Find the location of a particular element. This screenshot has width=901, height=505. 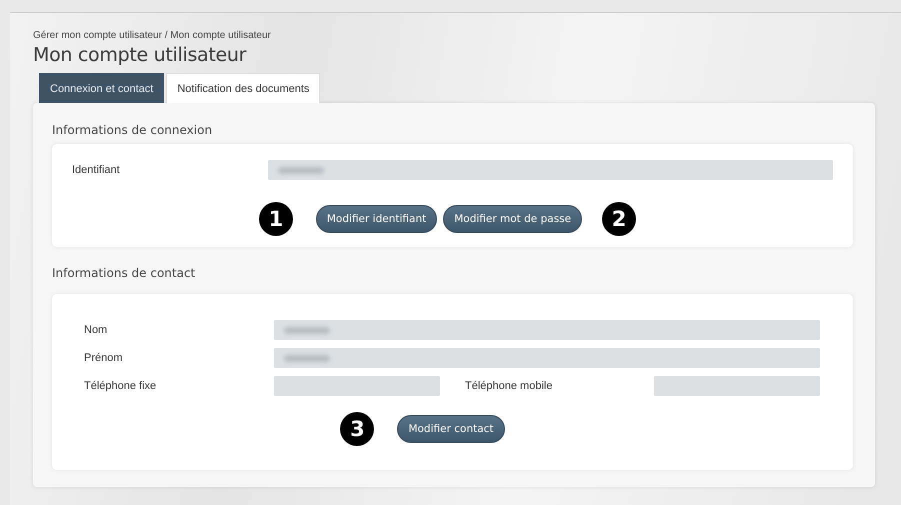

field-label: Téléphone mobile is located at coordinates (509, 386).